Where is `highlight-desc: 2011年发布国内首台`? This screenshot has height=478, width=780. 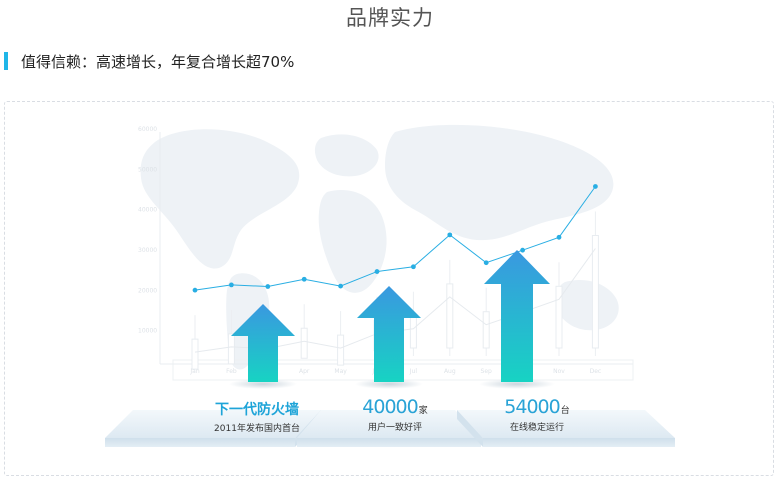
highlight-desc: 2011年发布国内首台 is located at coordinates (257, 429).